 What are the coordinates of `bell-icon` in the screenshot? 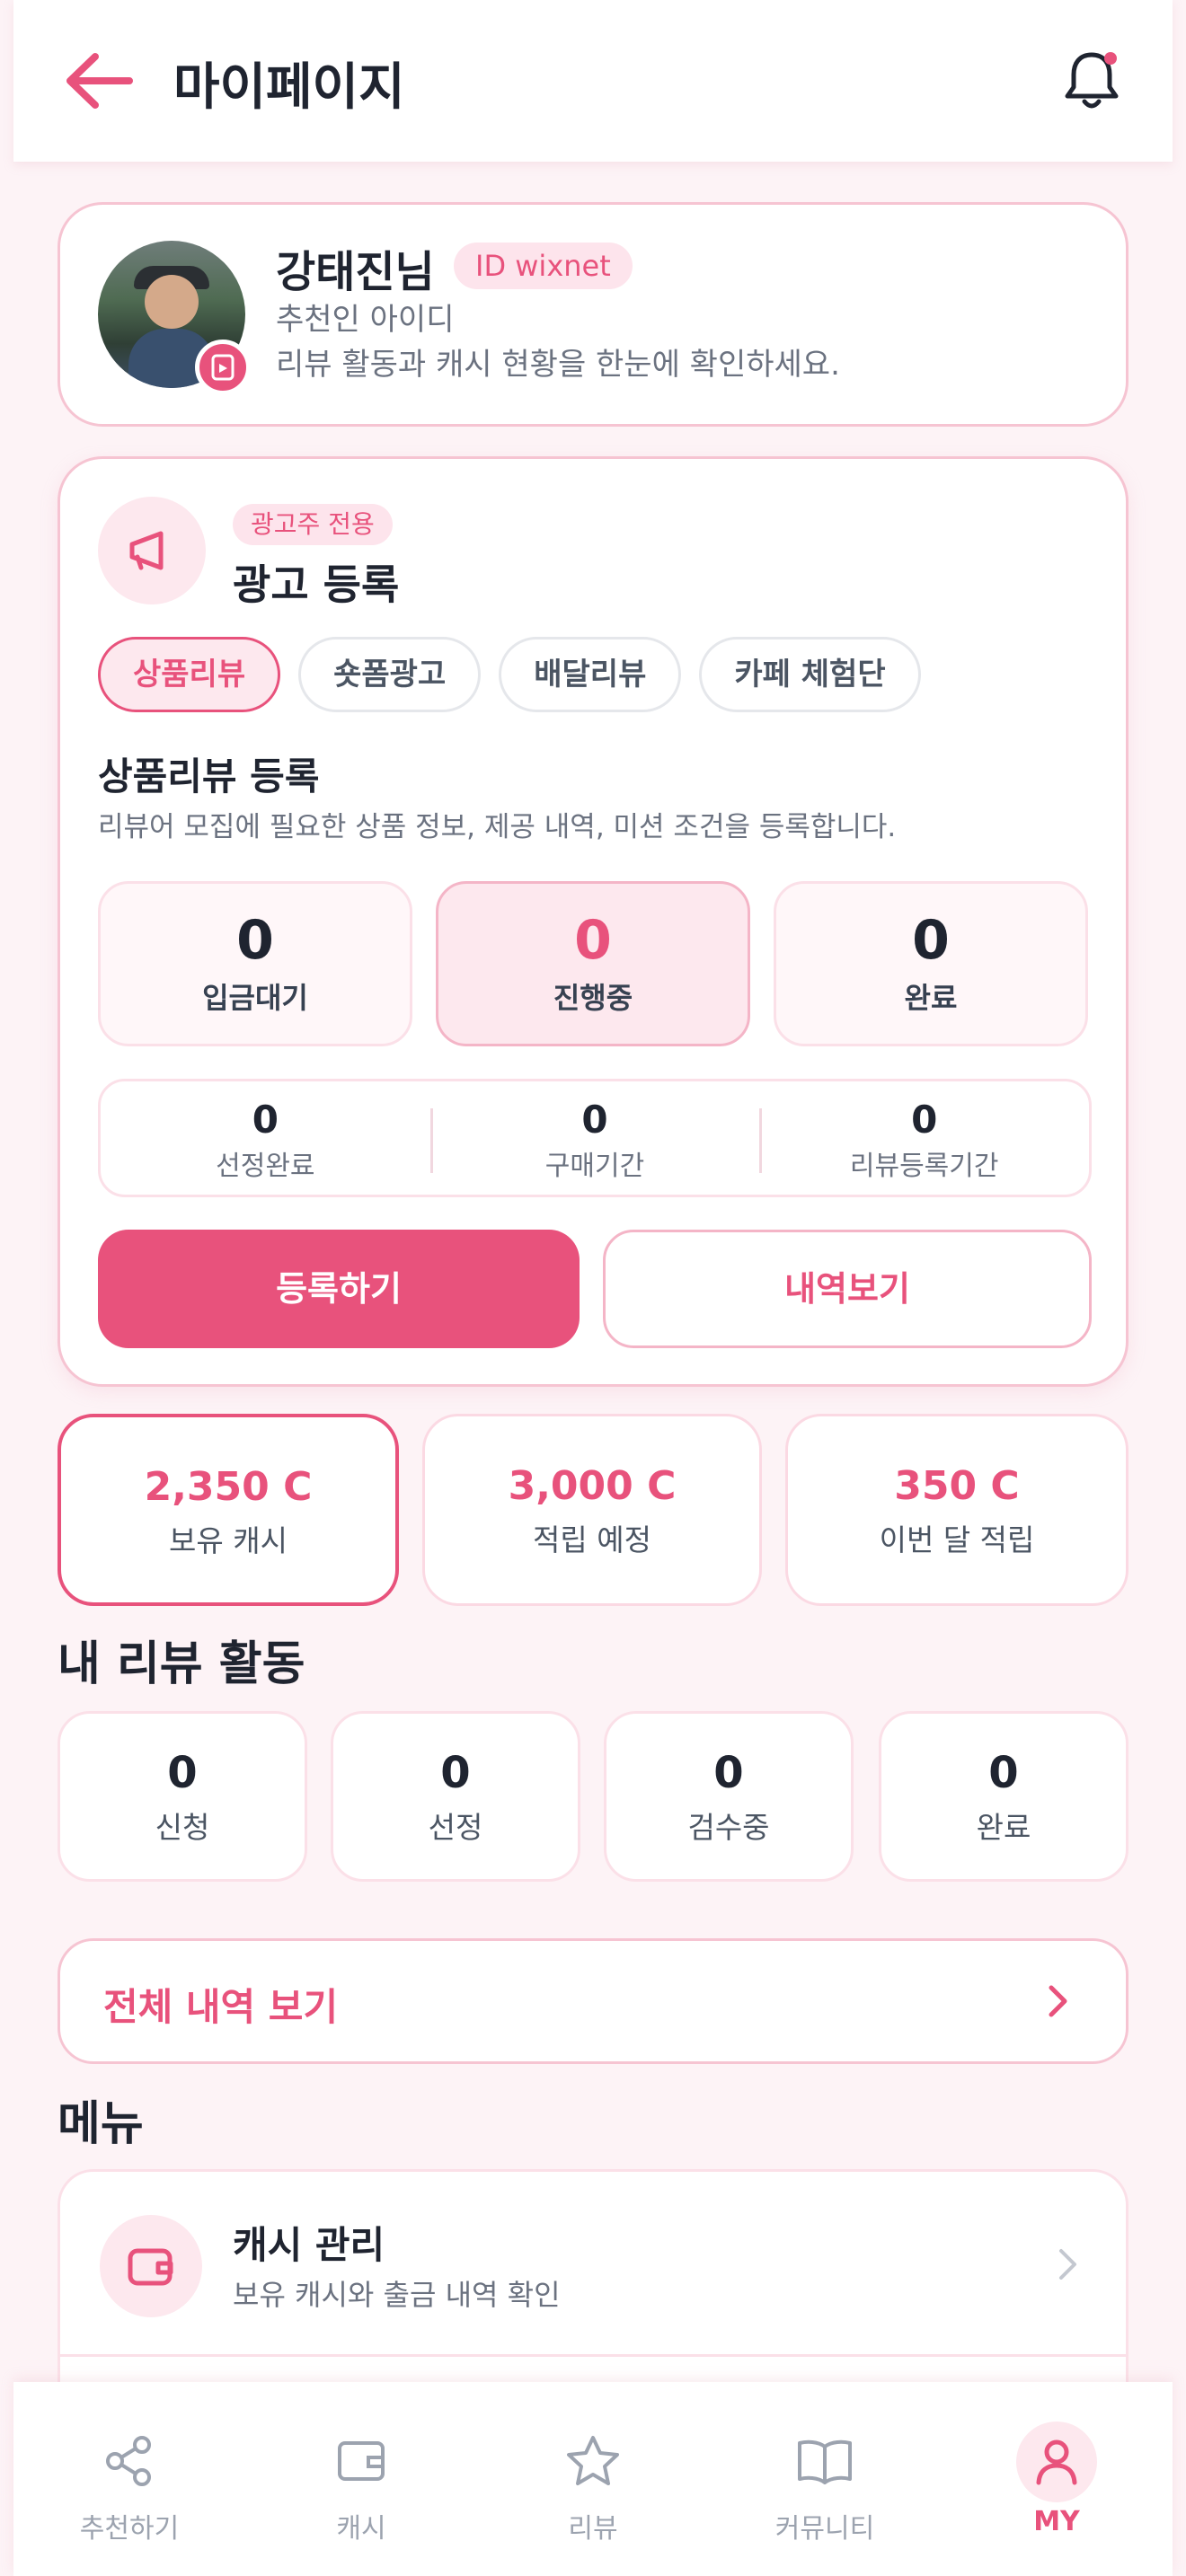 It's located at (1092, 80).